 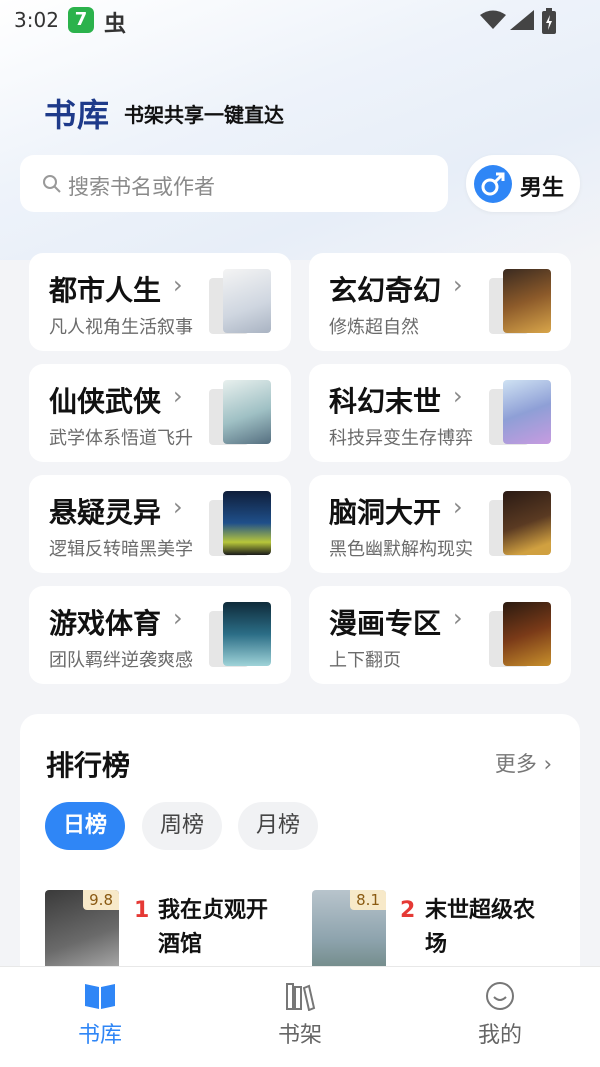 What do you see at coordinates (115, 24) in the screenshot?
I see `bug-icon: 虫` at bounding box center [115, 24].